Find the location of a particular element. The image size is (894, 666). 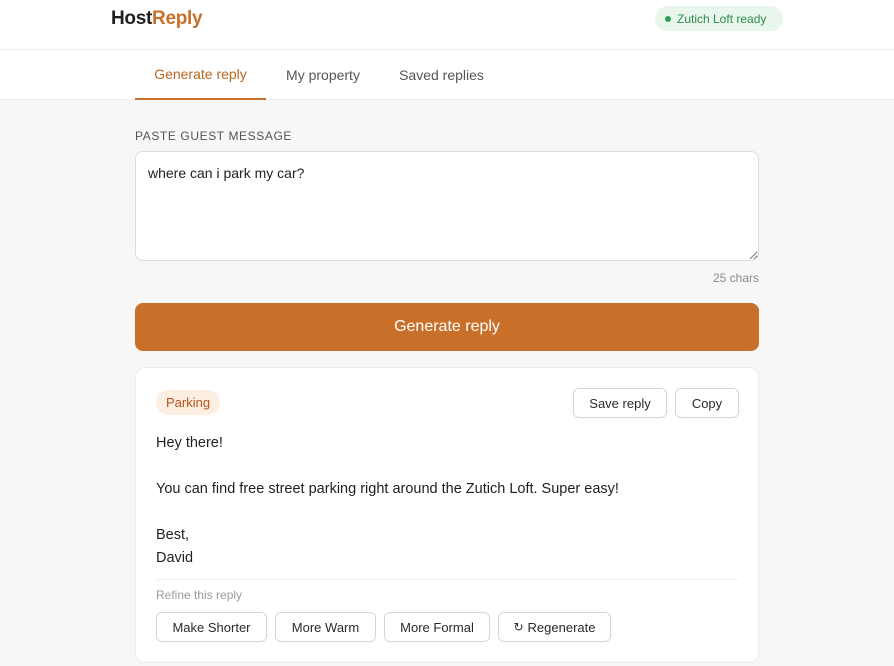

save-reply-button: Save reply is located at coordinates (620, 403).